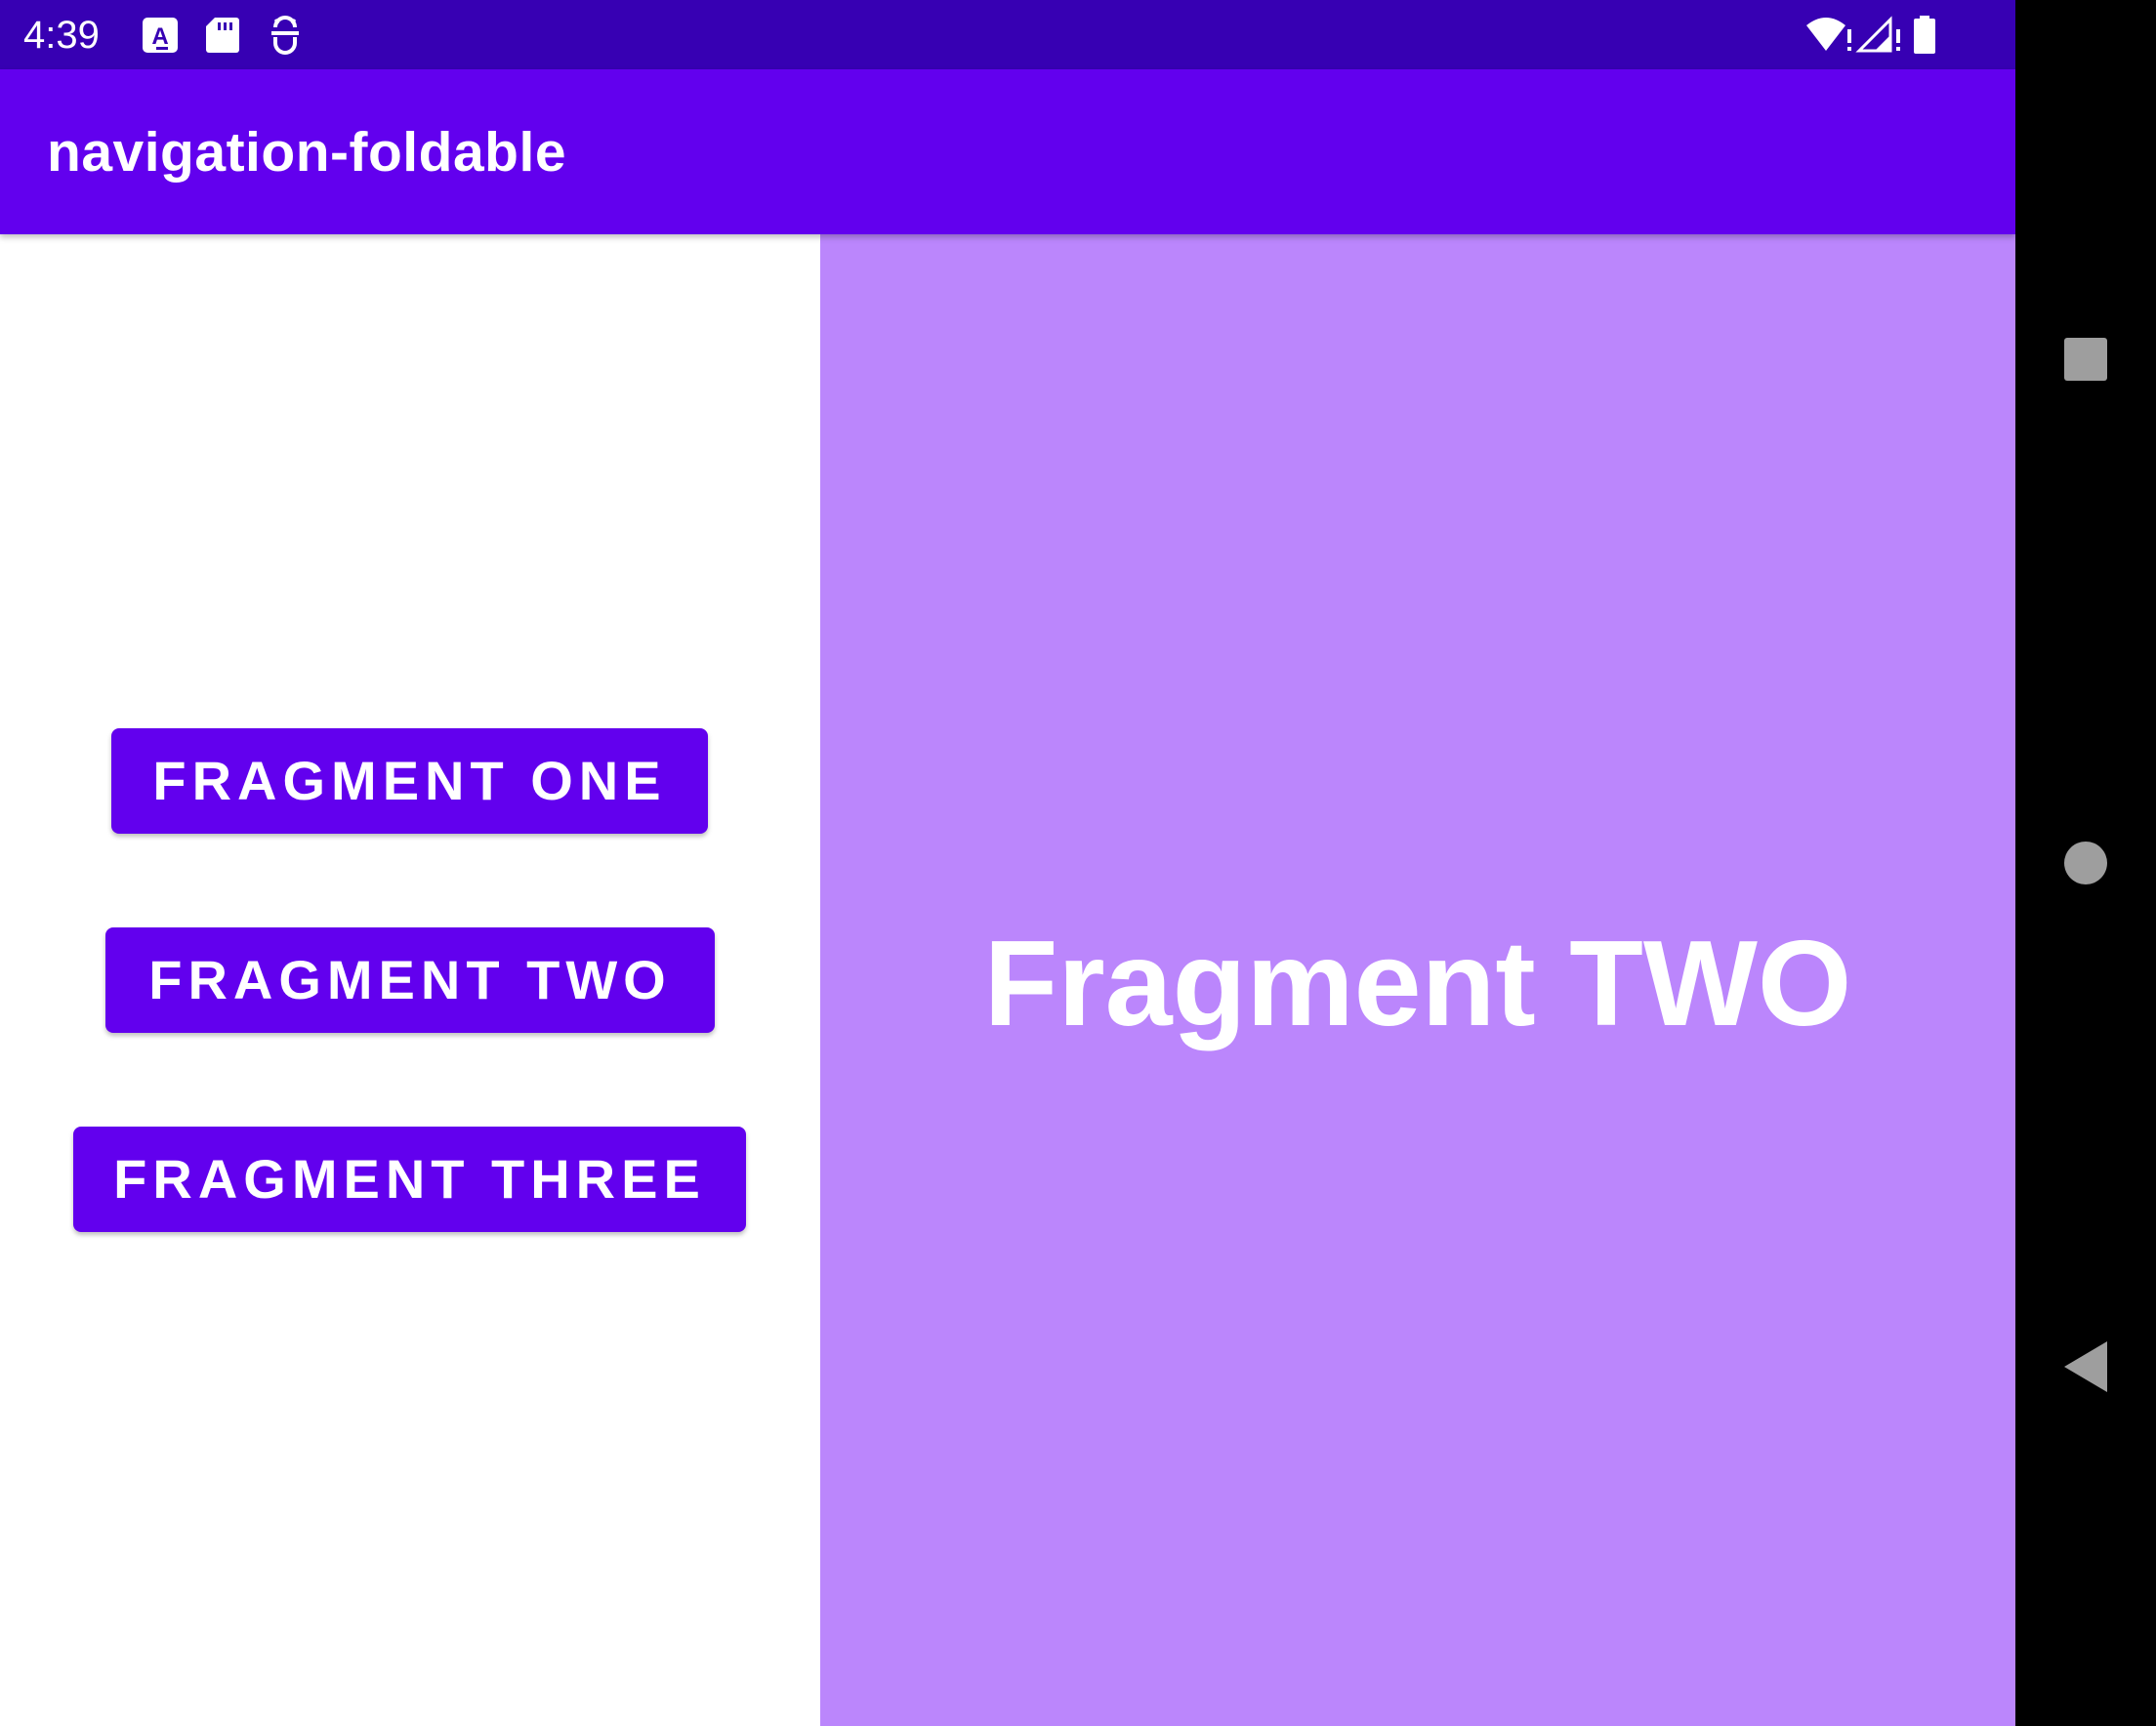 The width and height of the screenshot is (2156, 1726). What do you see at coordinates (1880, 35) in the screenshot?
I see `signal-alert-icon` at bounding box center [1880, 35].